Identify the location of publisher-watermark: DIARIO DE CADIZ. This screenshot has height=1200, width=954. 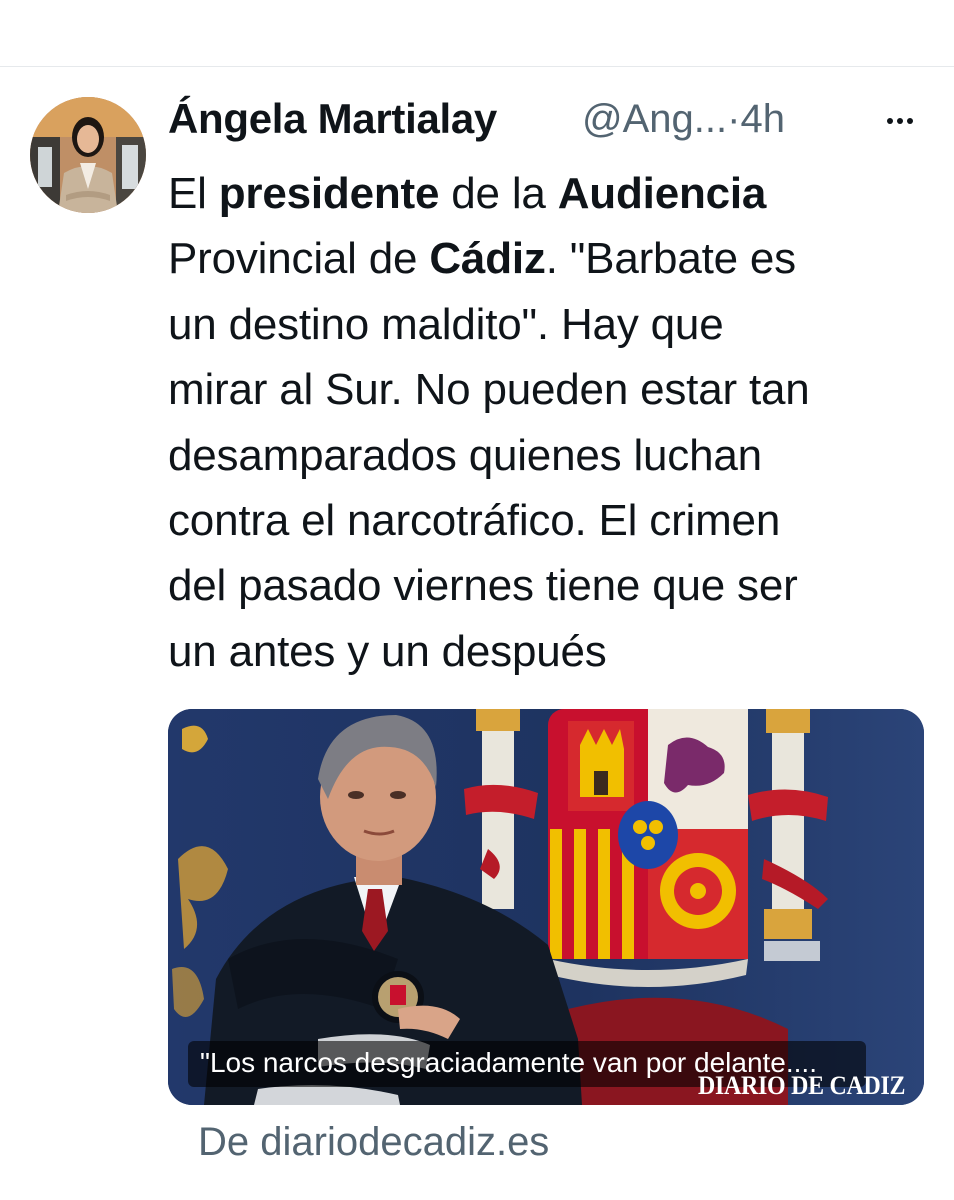
(802, 1085).